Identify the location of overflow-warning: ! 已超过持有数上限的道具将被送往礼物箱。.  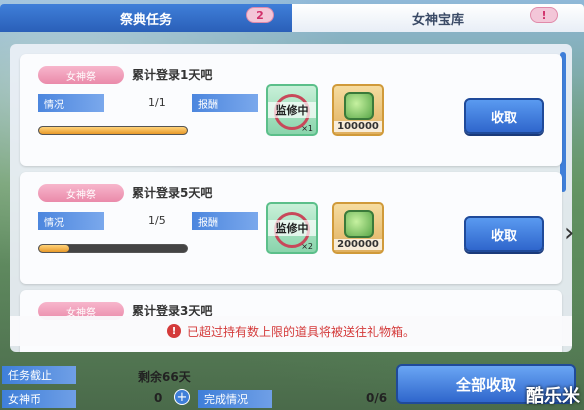
(291, 331).